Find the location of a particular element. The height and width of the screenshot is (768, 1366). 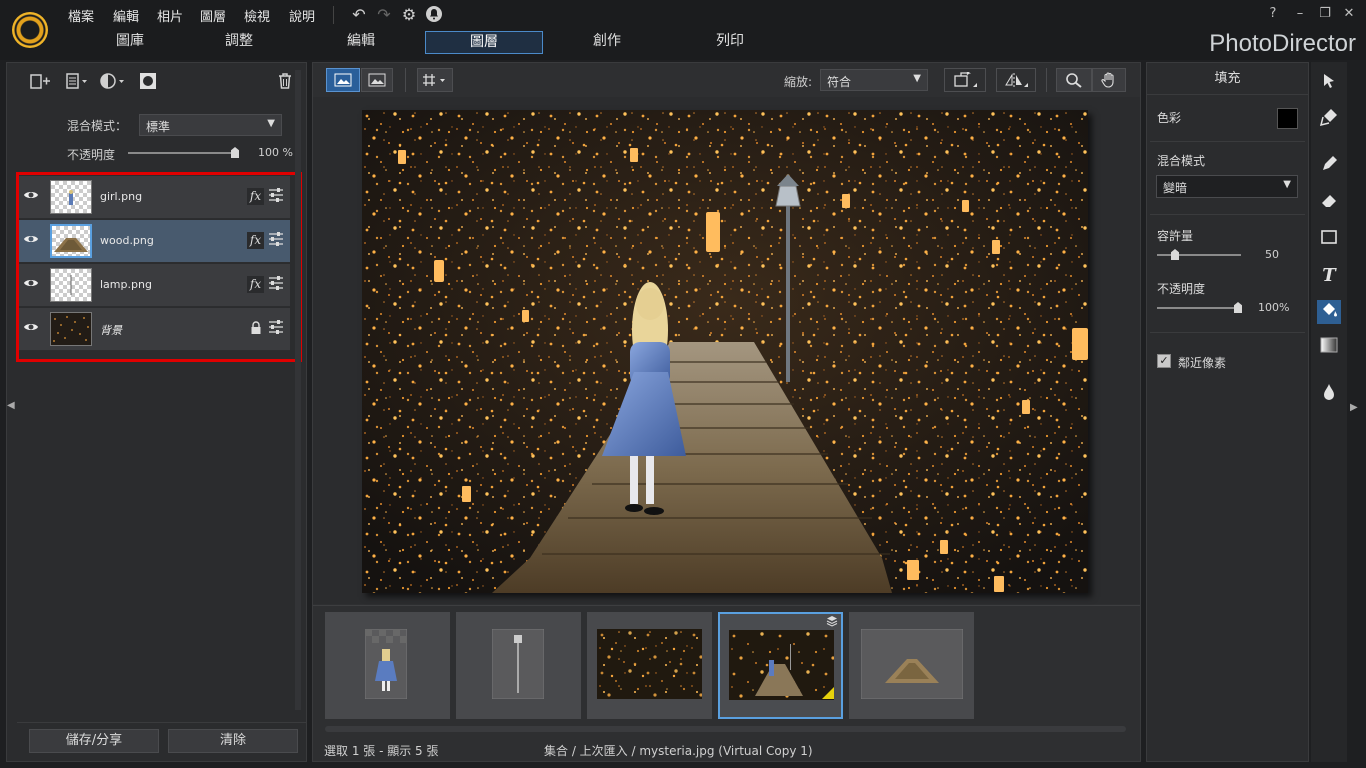

eraser-icon is located at coordinates (1329, 203).